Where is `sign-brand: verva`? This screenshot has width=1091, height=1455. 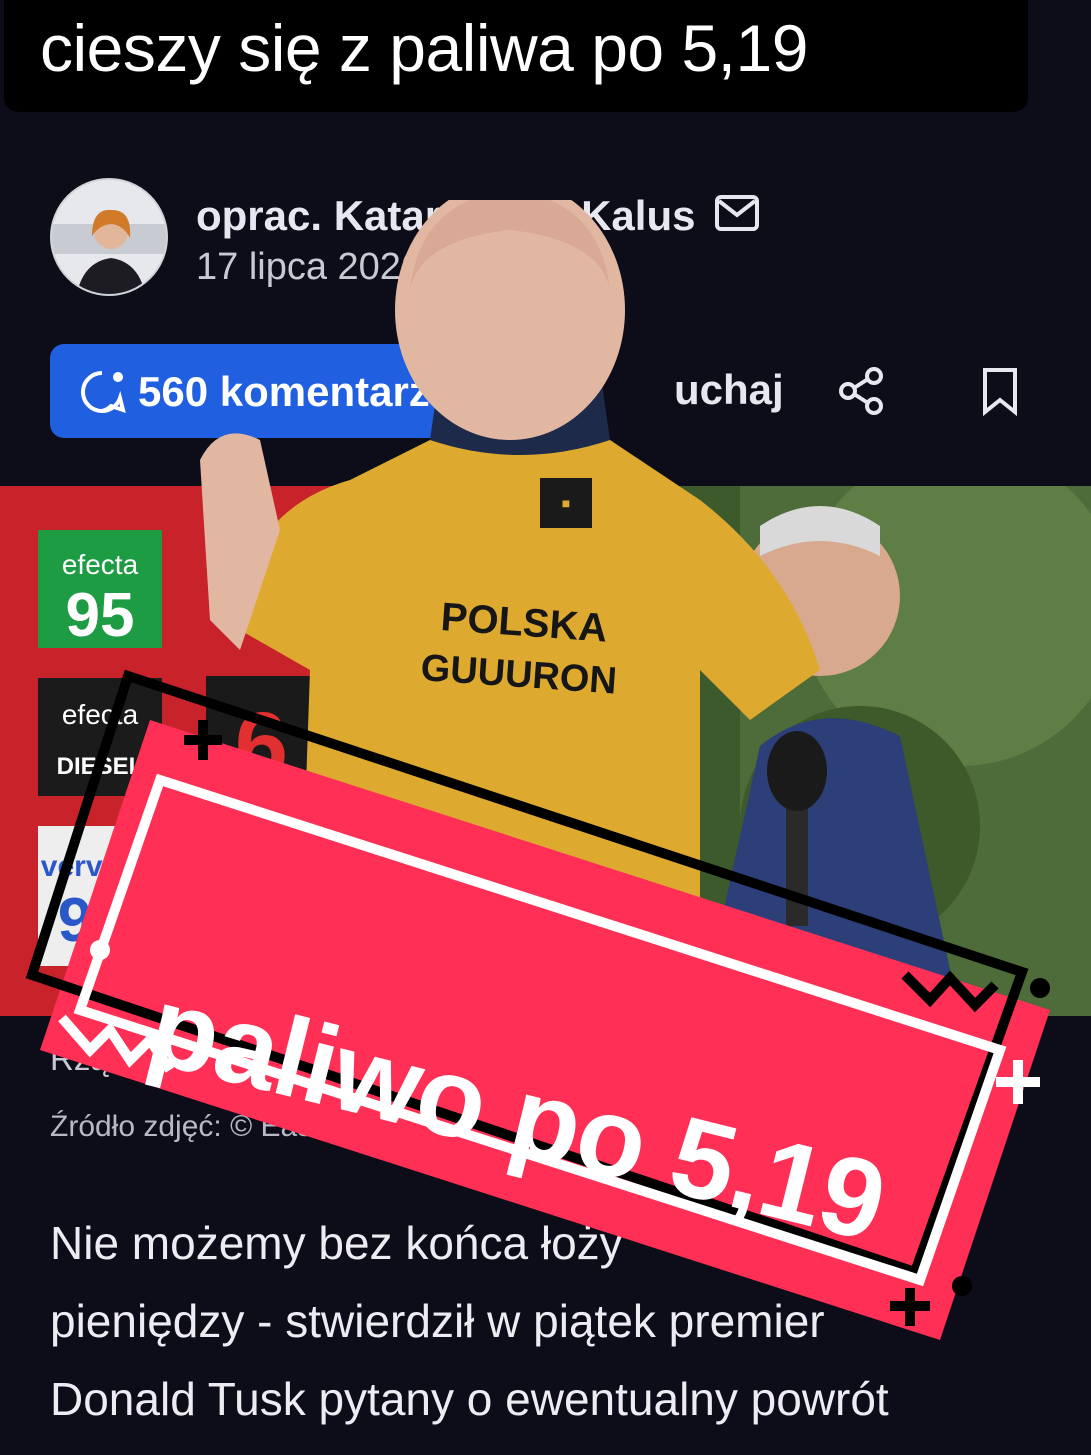 sign-brand: verva is located at coordinates (80, 866).